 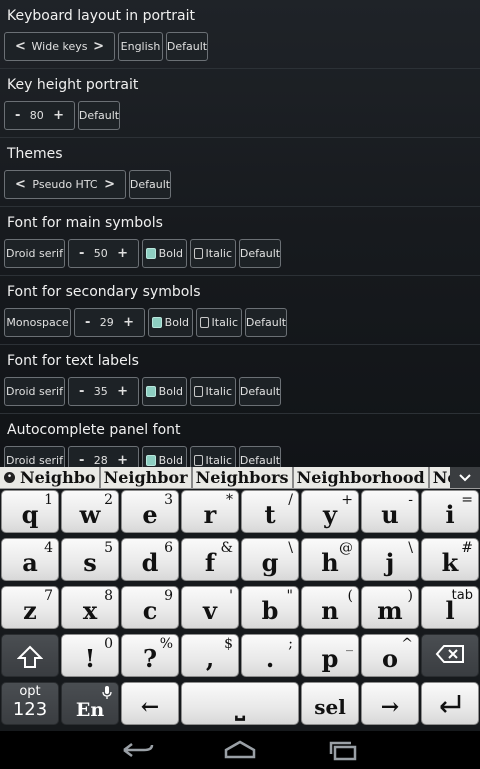 What do you see at coordinates (198, 253) in the screenshot?
I see `checkbox-unchecked-icon` at bounding box center [198, 253].